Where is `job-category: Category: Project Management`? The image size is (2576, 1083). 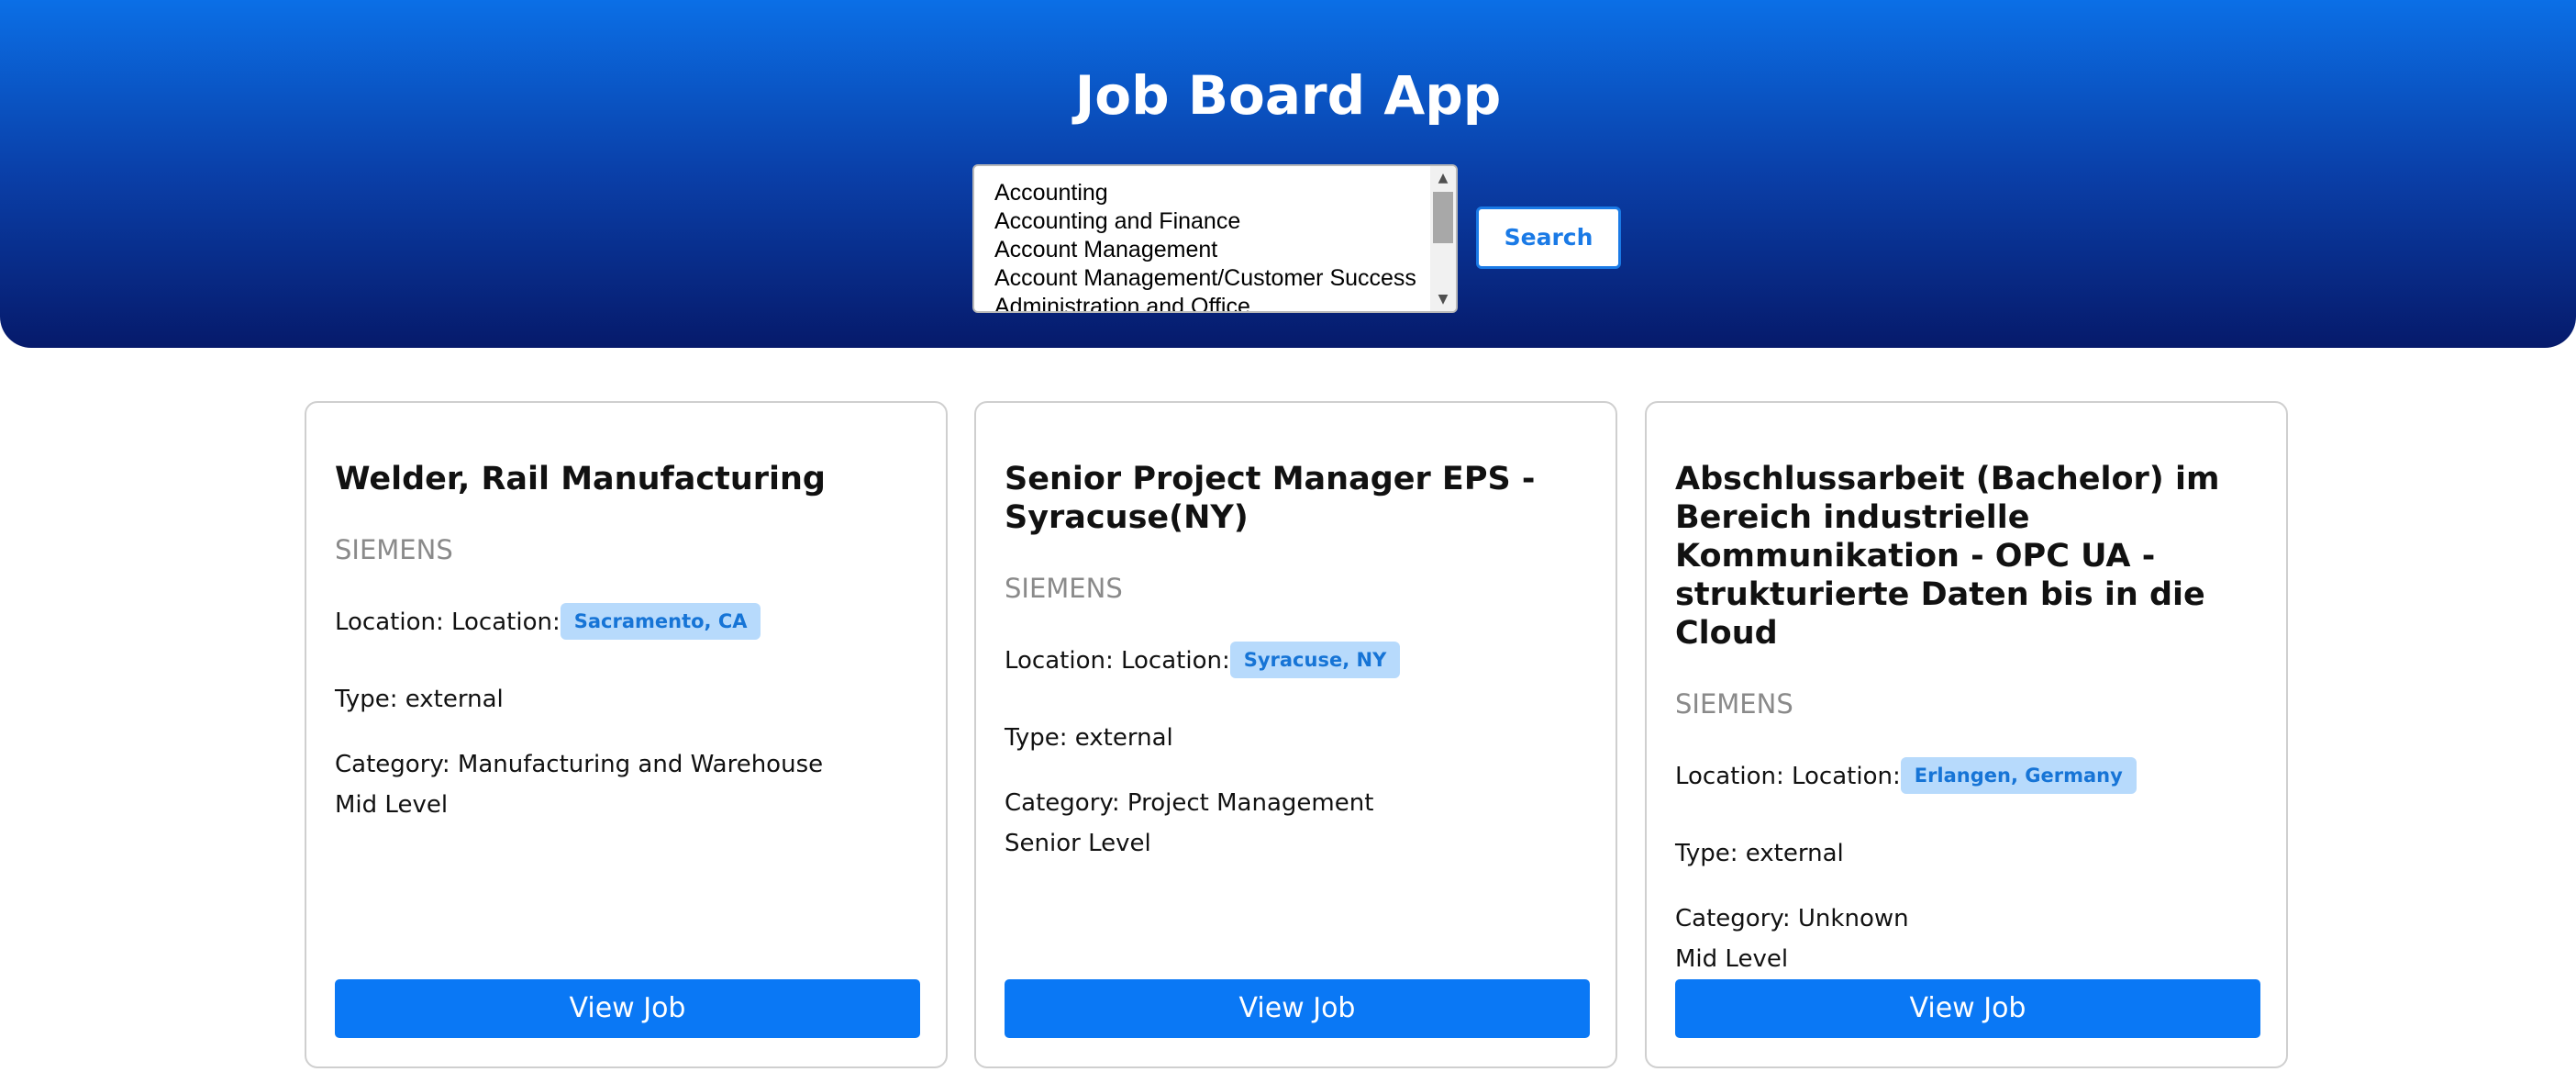 job-category: Category: Project Management is located at coordinates (1189, 803).